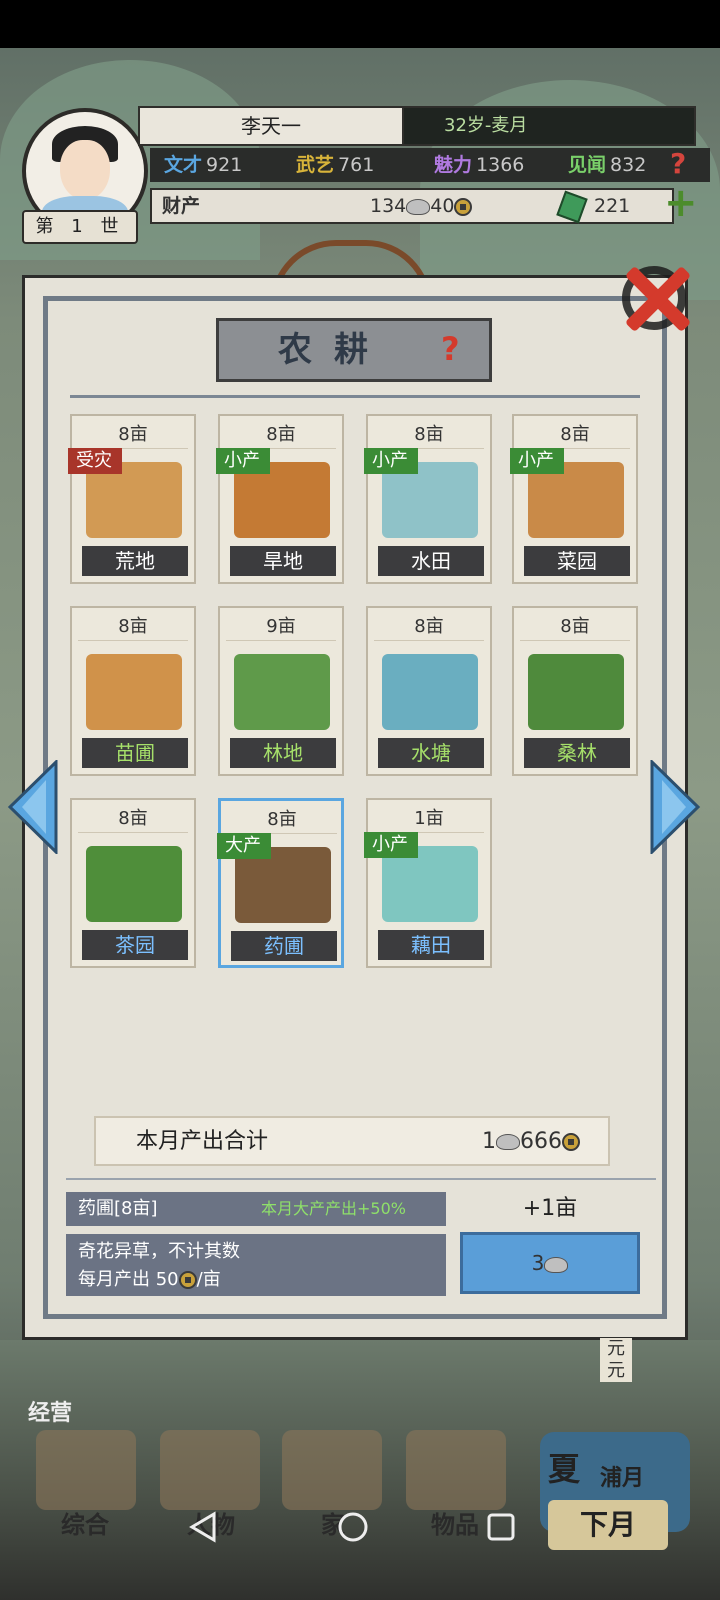 The width and height of the screenshot is (720, 1600). What do you see at coordinates (684, 164) in the screenshot?
I see `stats-help-icon: ?` at bounding box center [684, 164].